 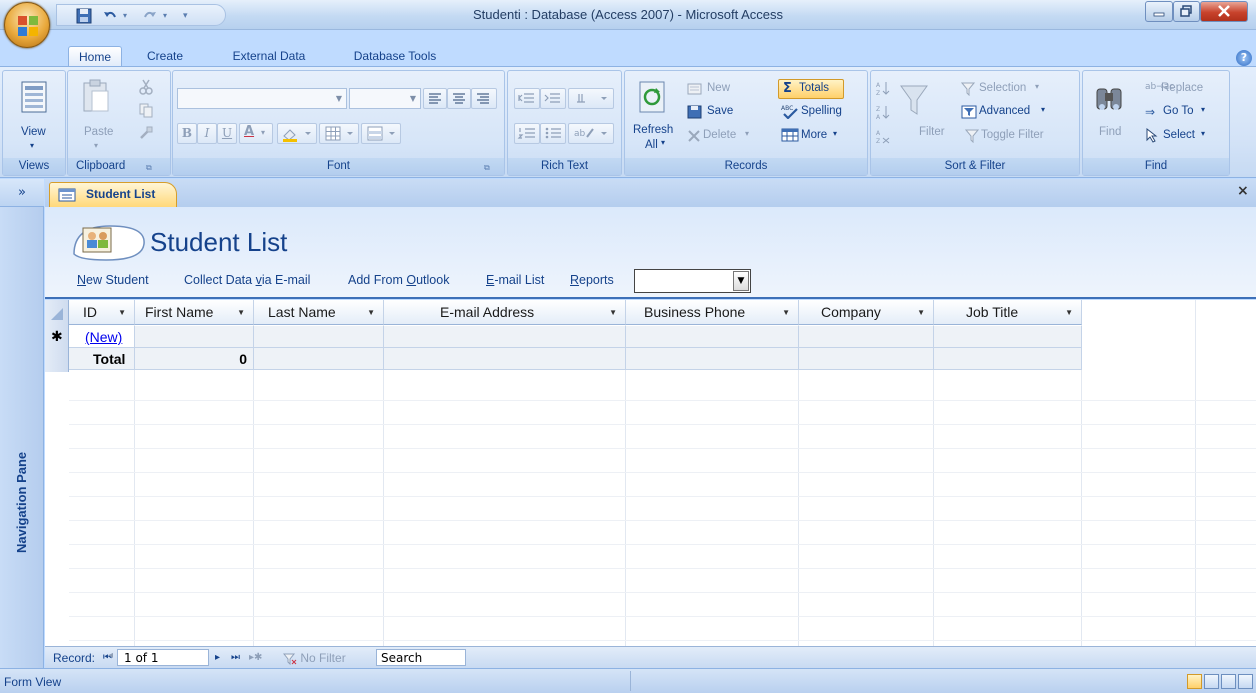 I want to click on cut-icon, so click(x=146, y=87).